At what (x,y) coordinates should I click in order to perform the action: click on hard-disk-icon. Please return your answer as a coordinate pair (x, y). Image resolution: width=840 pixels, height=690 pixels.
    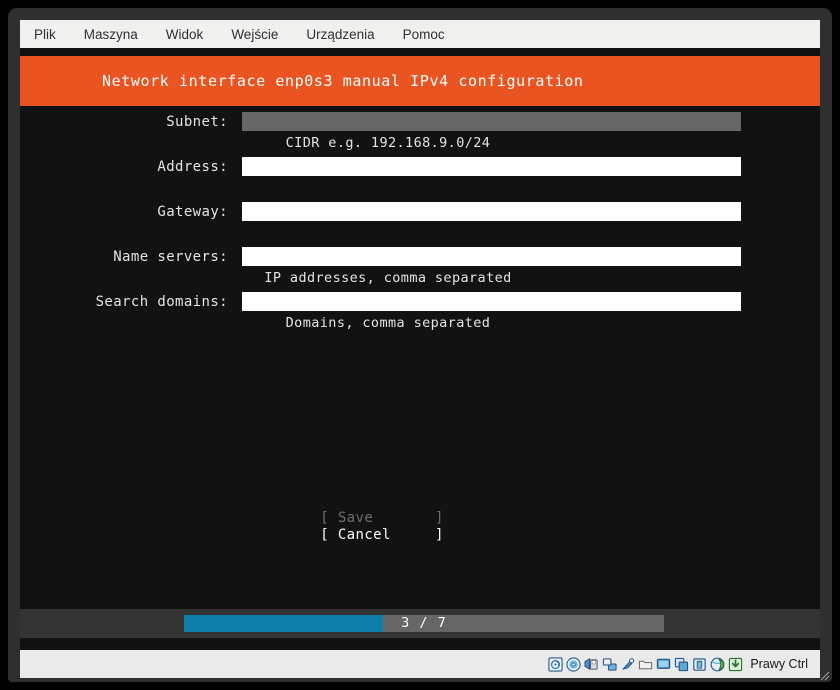
    Looking at the image, I should click on (555, 664).